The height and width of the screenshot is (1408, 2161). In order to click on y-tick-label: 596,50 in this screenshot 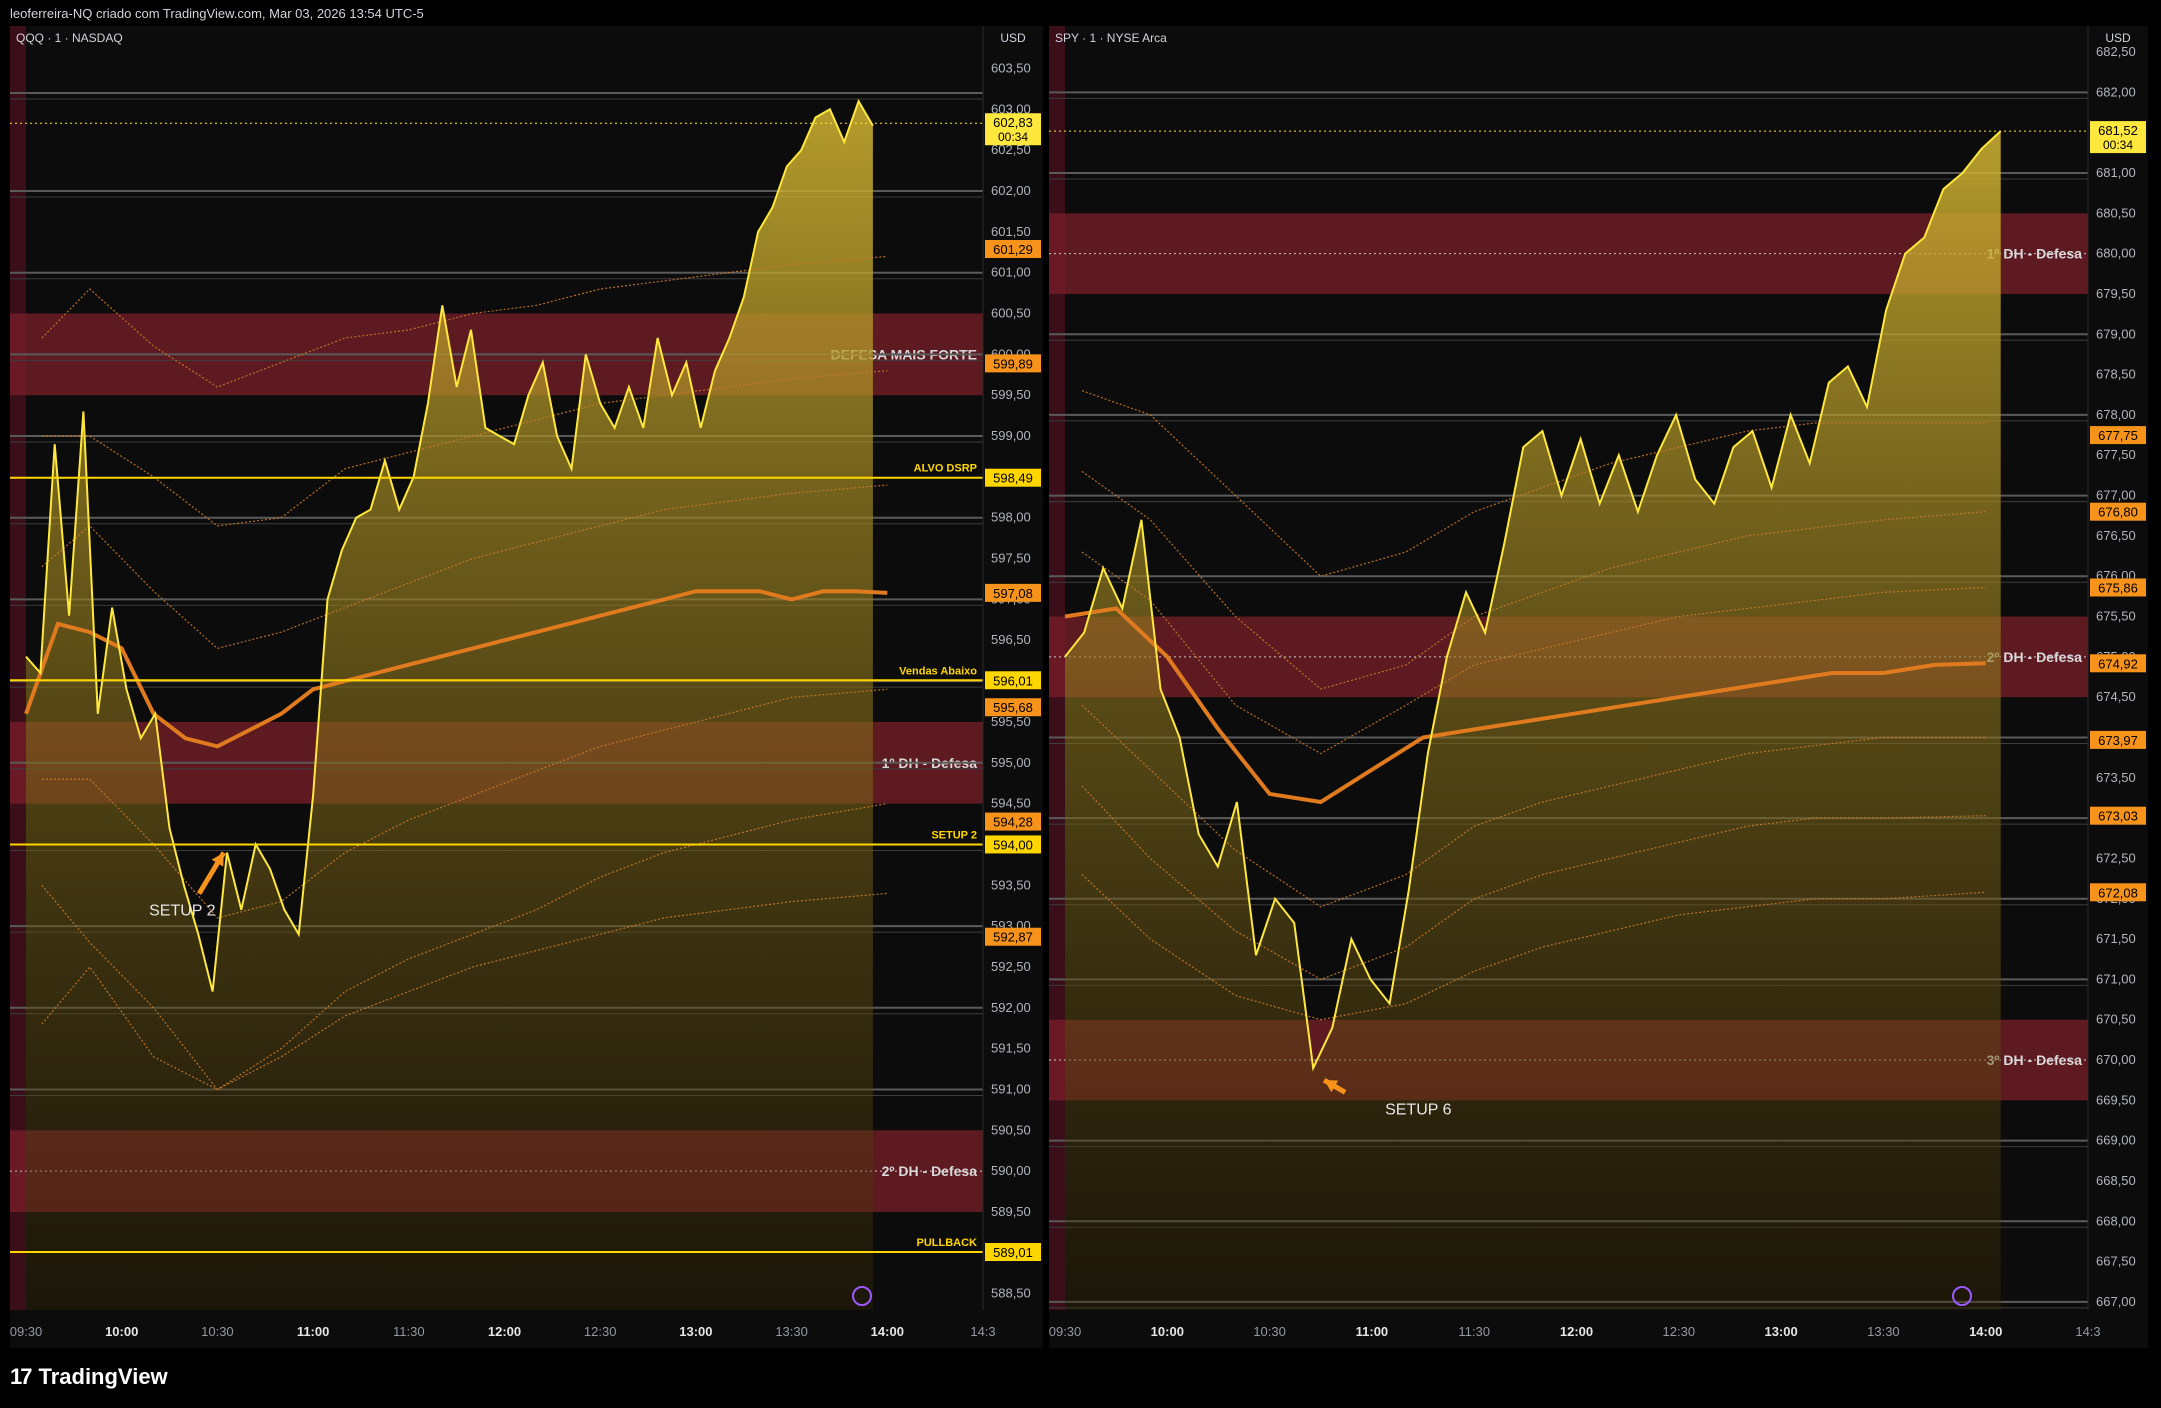, I will do `click(1011, 639)`.